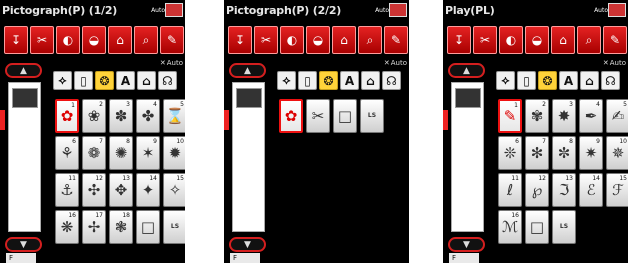 This screenshot has height=263, width=633. I want to click on pattern-tile: 14 ℰ, so click(591, 190).